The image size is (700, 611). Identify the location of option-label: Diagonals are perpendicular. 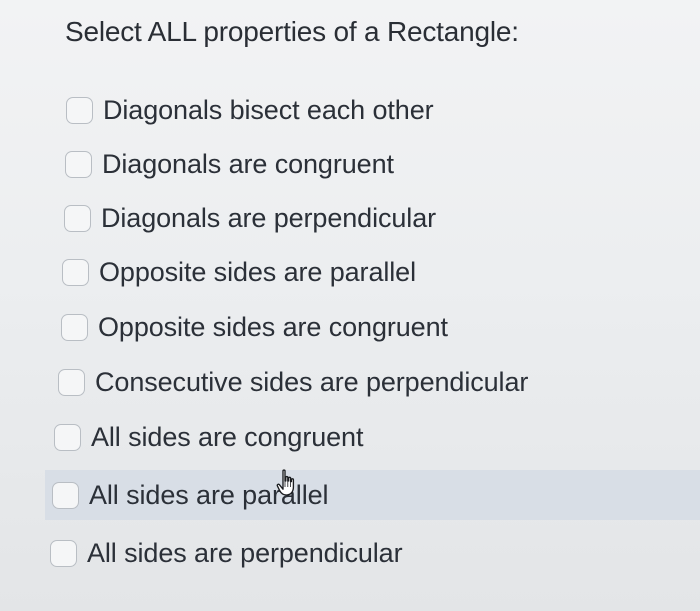
(269, 217).